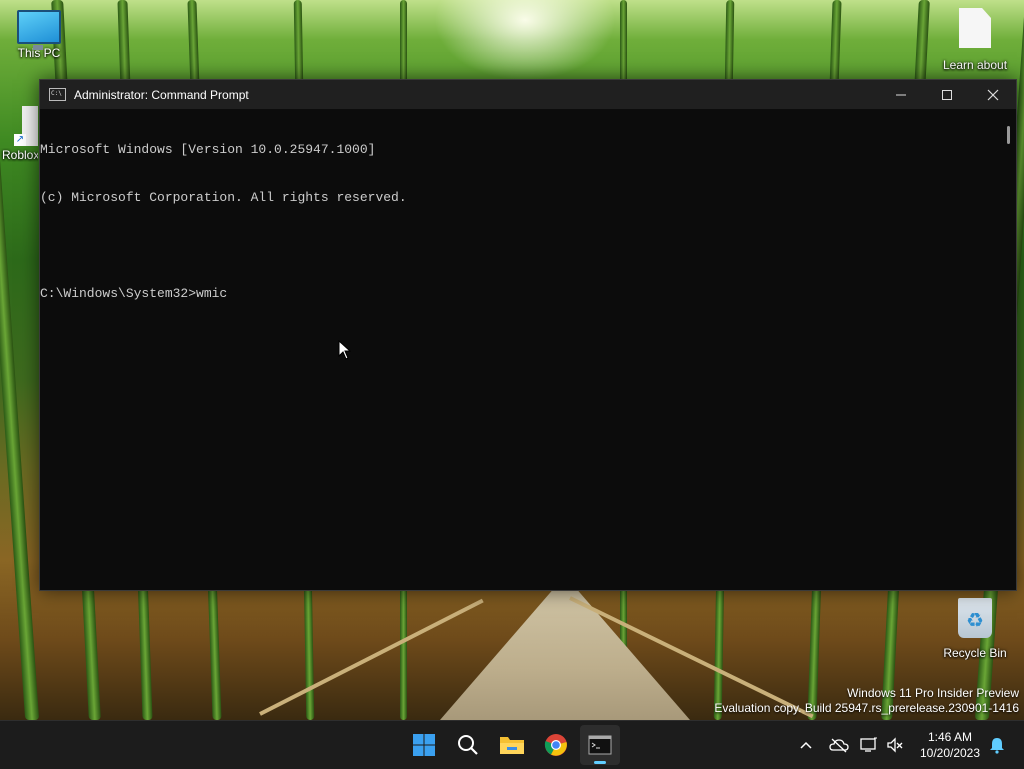 The height and width of the screenshot is (769, 1024). I want to click on maximize-icon, so click(947, 94).